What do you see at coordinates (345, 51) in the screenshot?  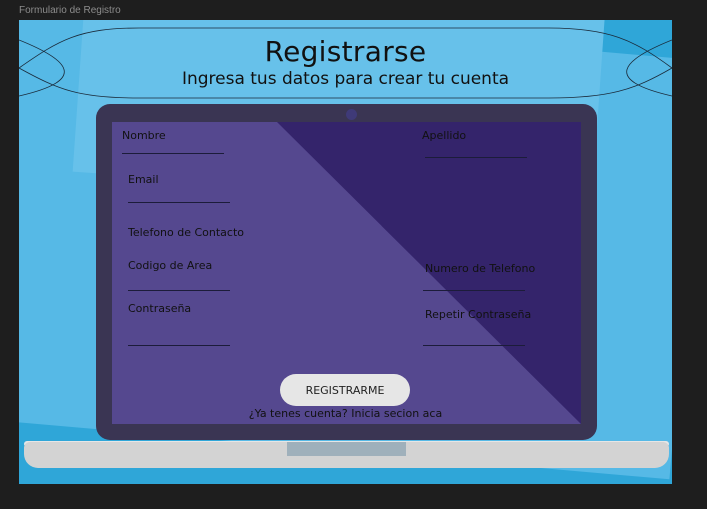 I see `page-title: Registrarse` at bounding box center [345, 51].